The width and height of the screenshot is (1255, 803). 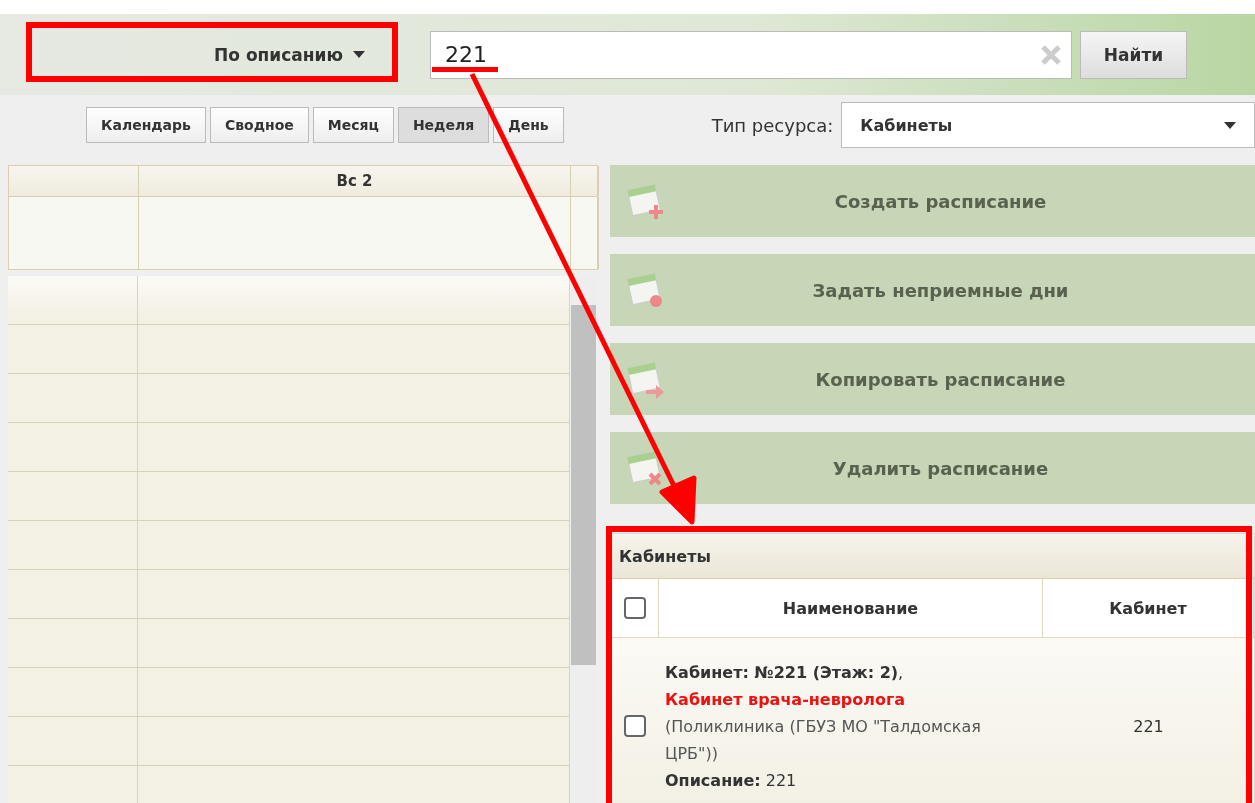 What do you see at coordinates (731, 780) in the screenshot?
I see `description-text: Описание: 221` at bounding box center [731, 780].